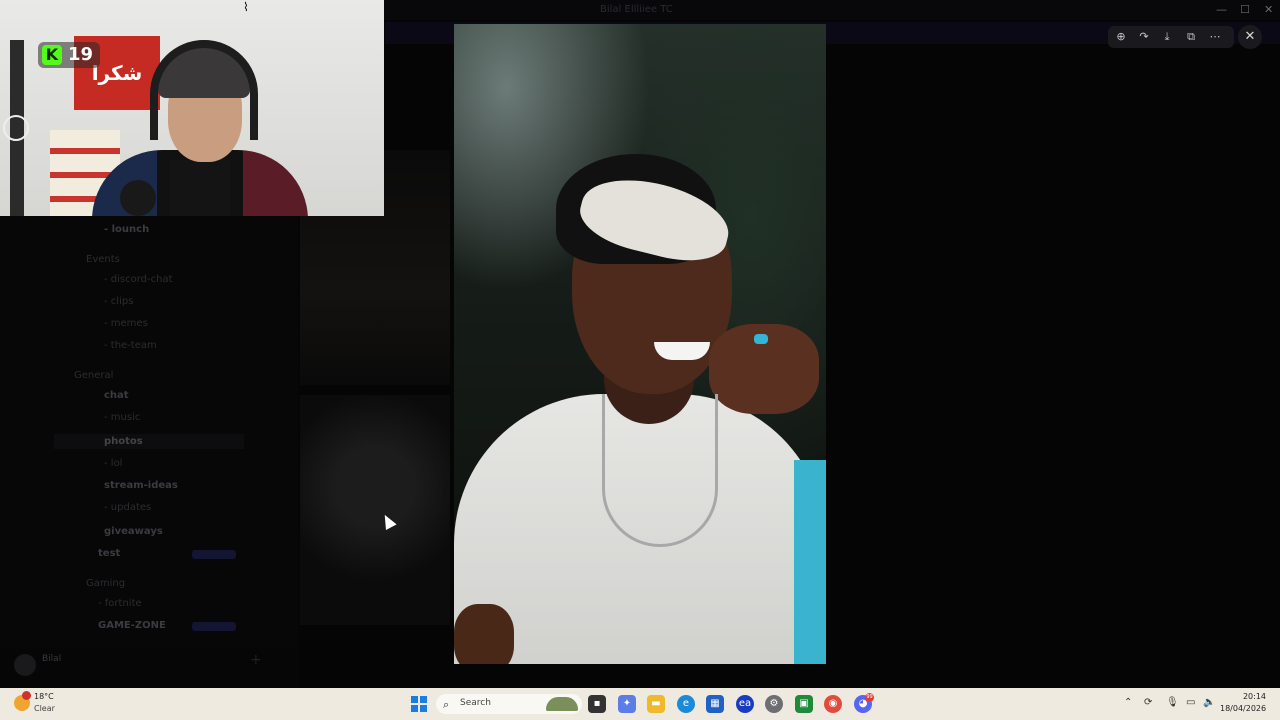 The image size is (1280, 720). What do you see at coordinates (25, 665) in the screenshot?
I see `avatar` at bounding box center [25, 665].